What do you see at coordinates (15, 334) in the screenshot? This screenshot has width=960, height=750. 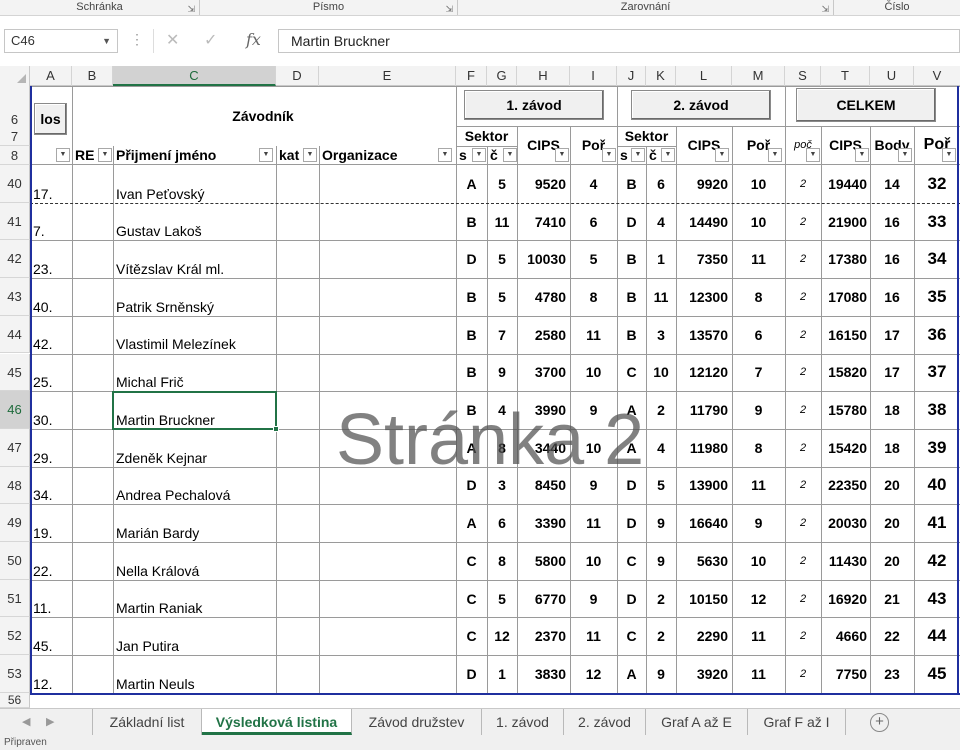 I see `row-header: 44` at bounding box center [15, 334].